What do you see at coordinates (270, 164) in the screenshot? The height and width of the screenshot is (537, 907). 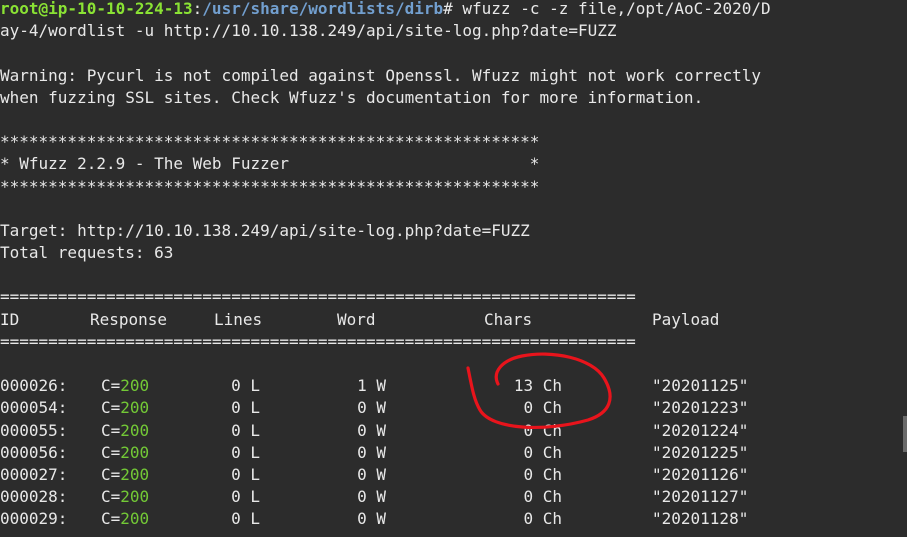 I see `banner-title: * Wfuzz 2.2.9 - The Web Fuzzer *` at bounding box center [270, 164].